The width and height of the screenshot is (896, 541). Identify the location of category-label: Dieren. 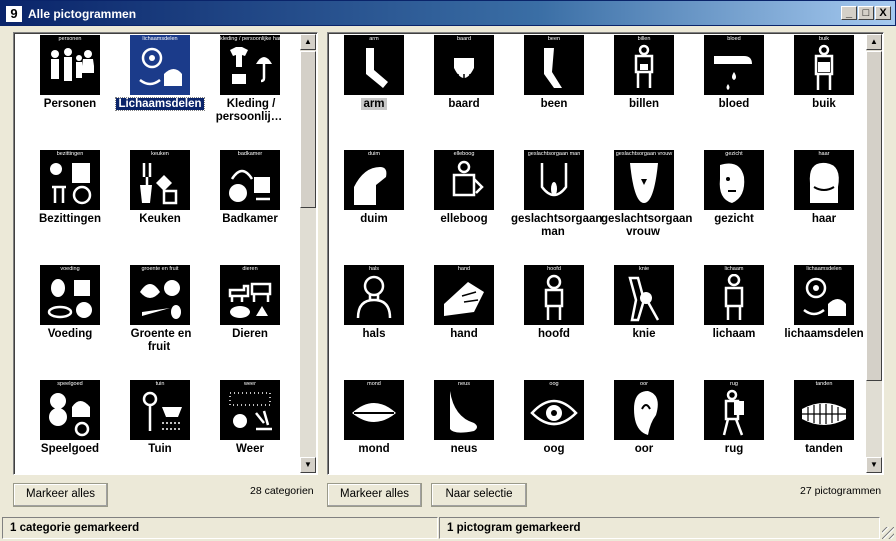
(250, 334).